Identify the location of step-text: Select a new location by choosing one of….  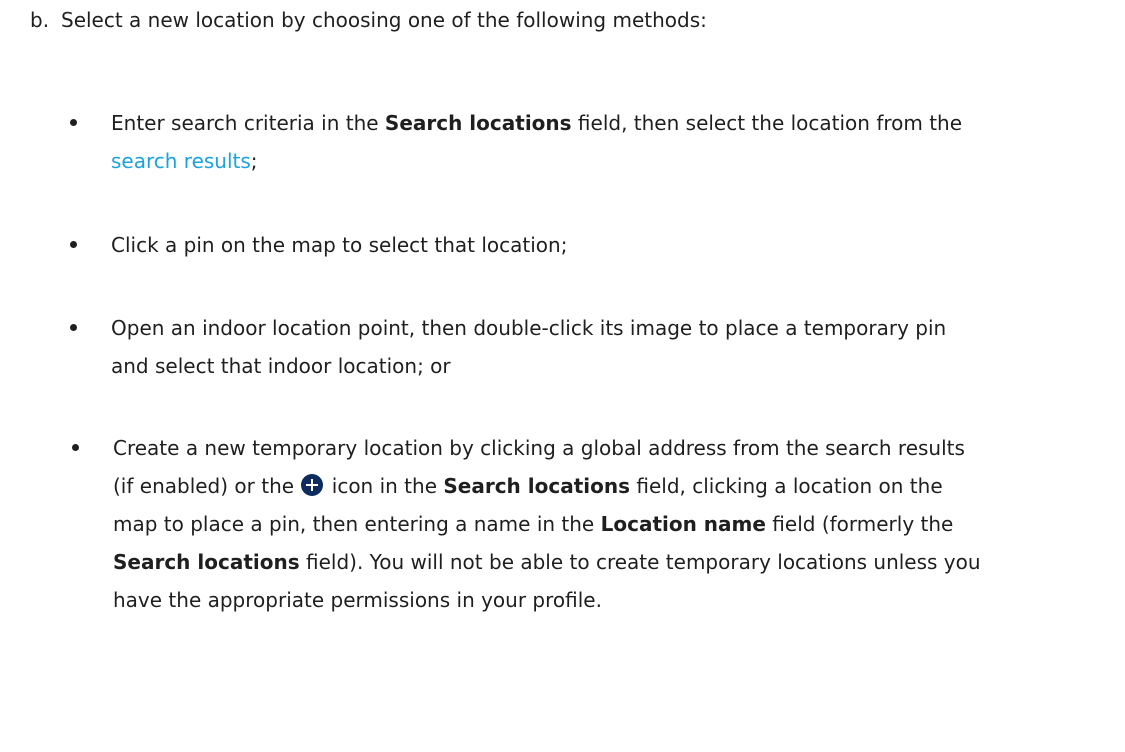
(384, 20).